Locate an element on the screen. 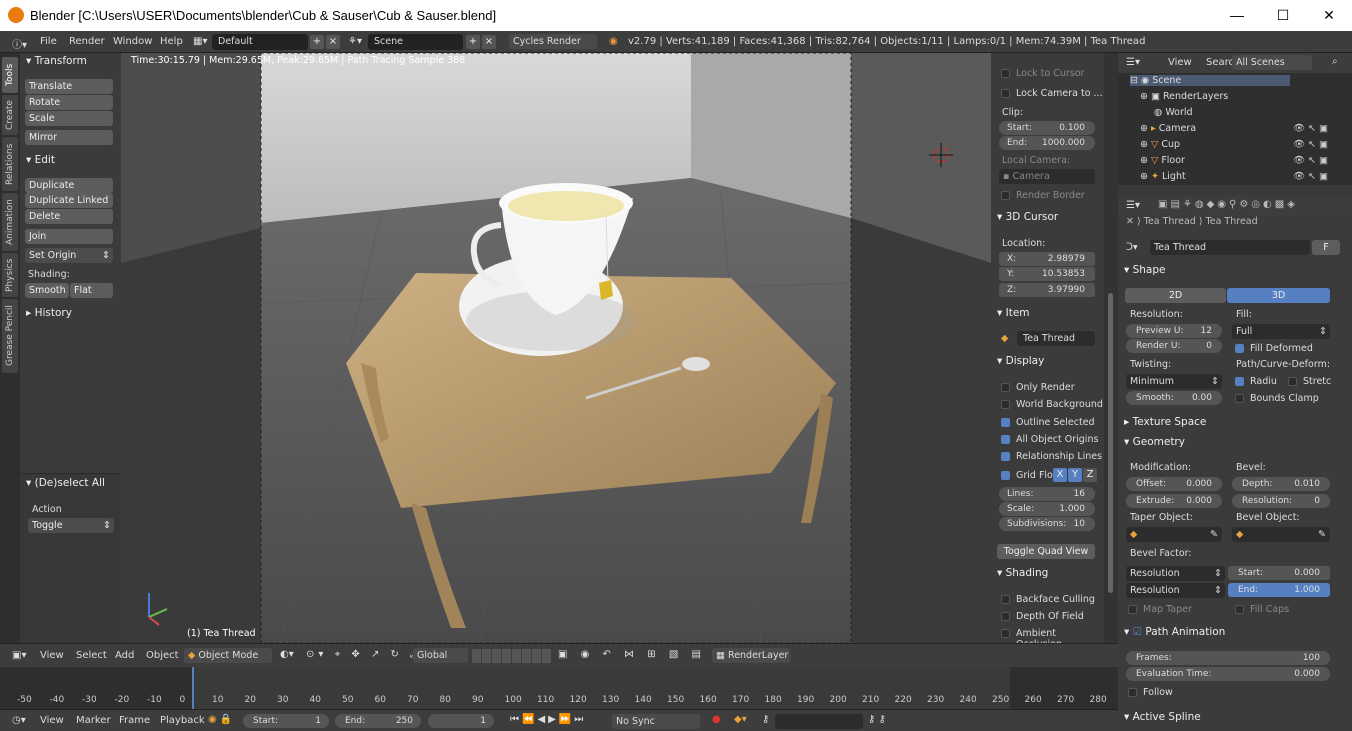 Image resolution: width=1352 pixels, height=731 pixels. preview-u-field: Preview U: 12 is located at coordinates (1174, 331).